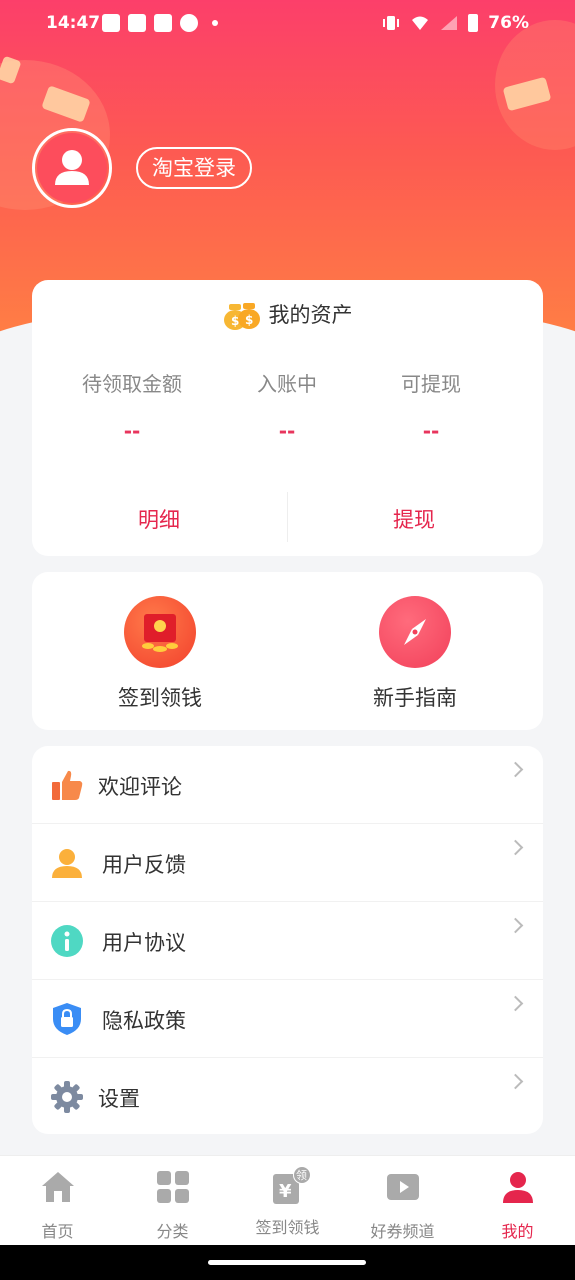 The width and height of the screenshot is (575, 1280). What do you see at coordinates (449, 23) in the screenshot?
I see `signal-icon` at bounding box center [449, 23].